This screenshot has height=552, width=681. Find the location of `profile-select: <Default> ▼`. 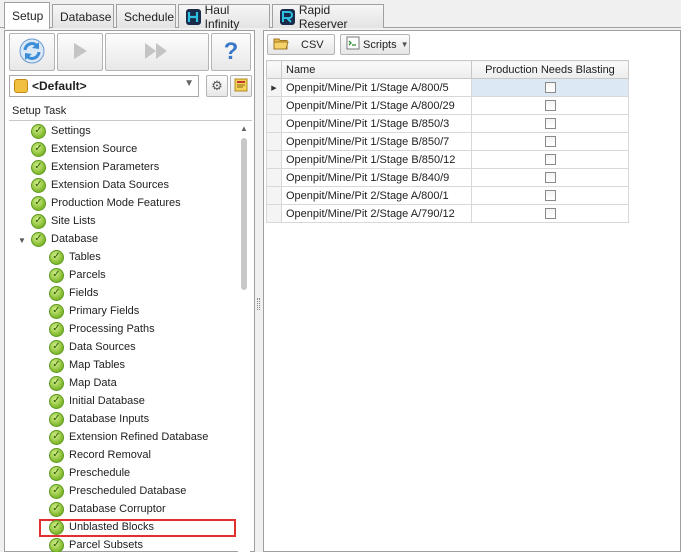

profile-select: <Default> ▼ is located at coordinates (104, 86).